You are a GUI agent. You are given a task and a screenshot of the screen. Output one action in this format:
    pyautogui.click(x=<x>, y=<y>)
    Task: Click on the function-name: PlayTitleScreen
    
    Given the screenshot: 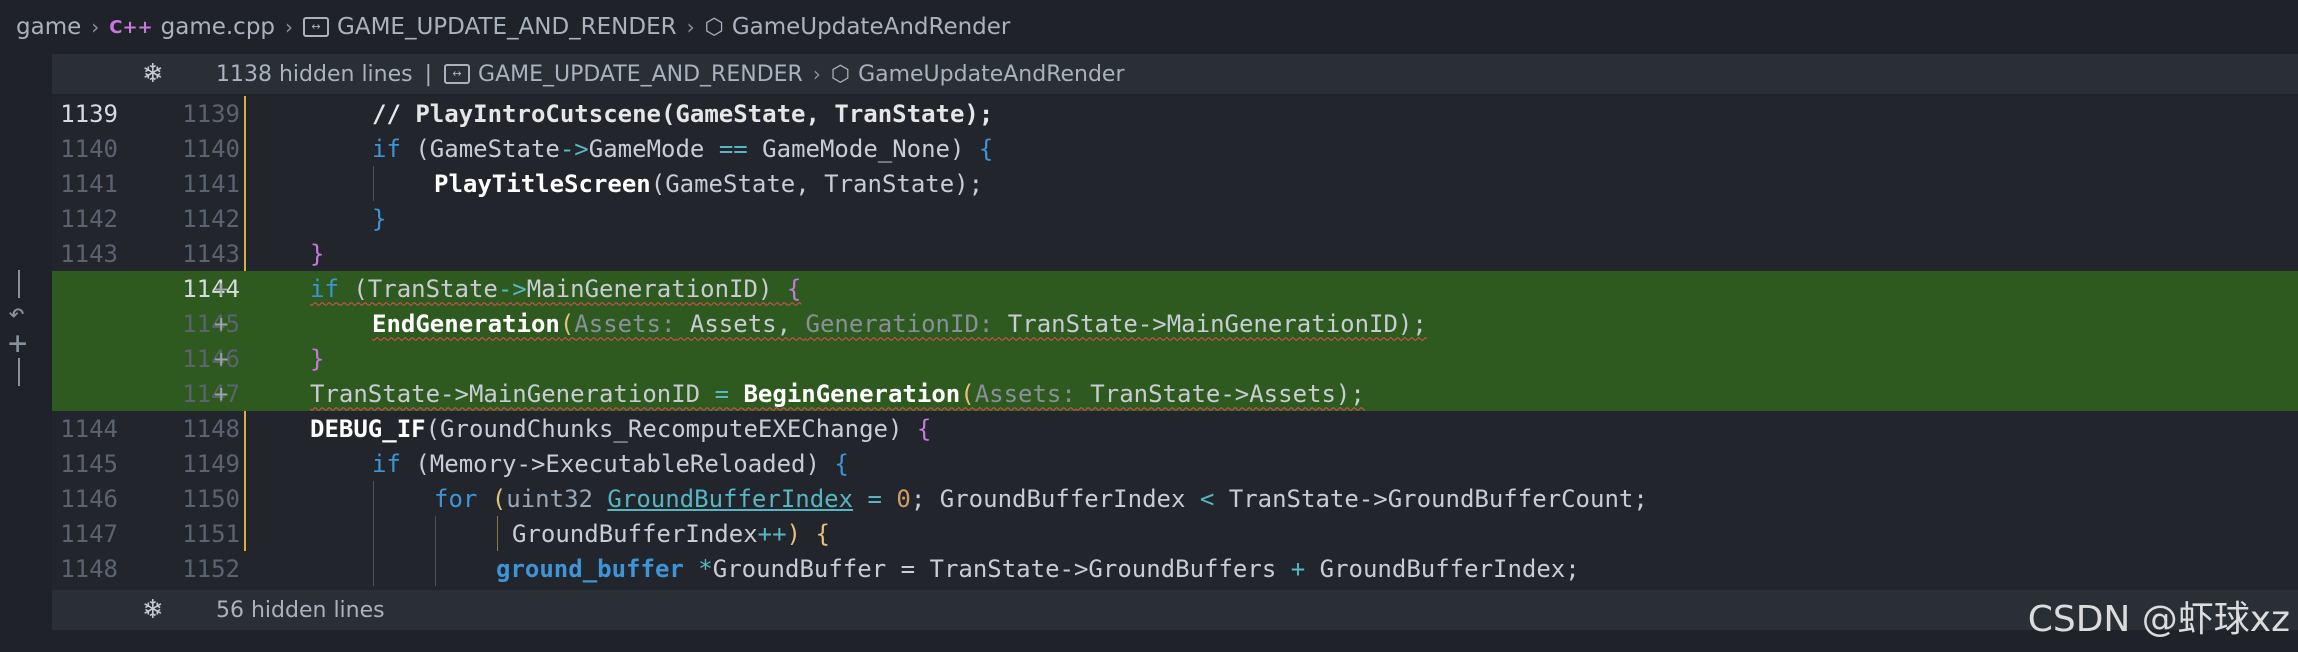 What is the action you would take?
    pyautogui.click(x=542, y=183)
    